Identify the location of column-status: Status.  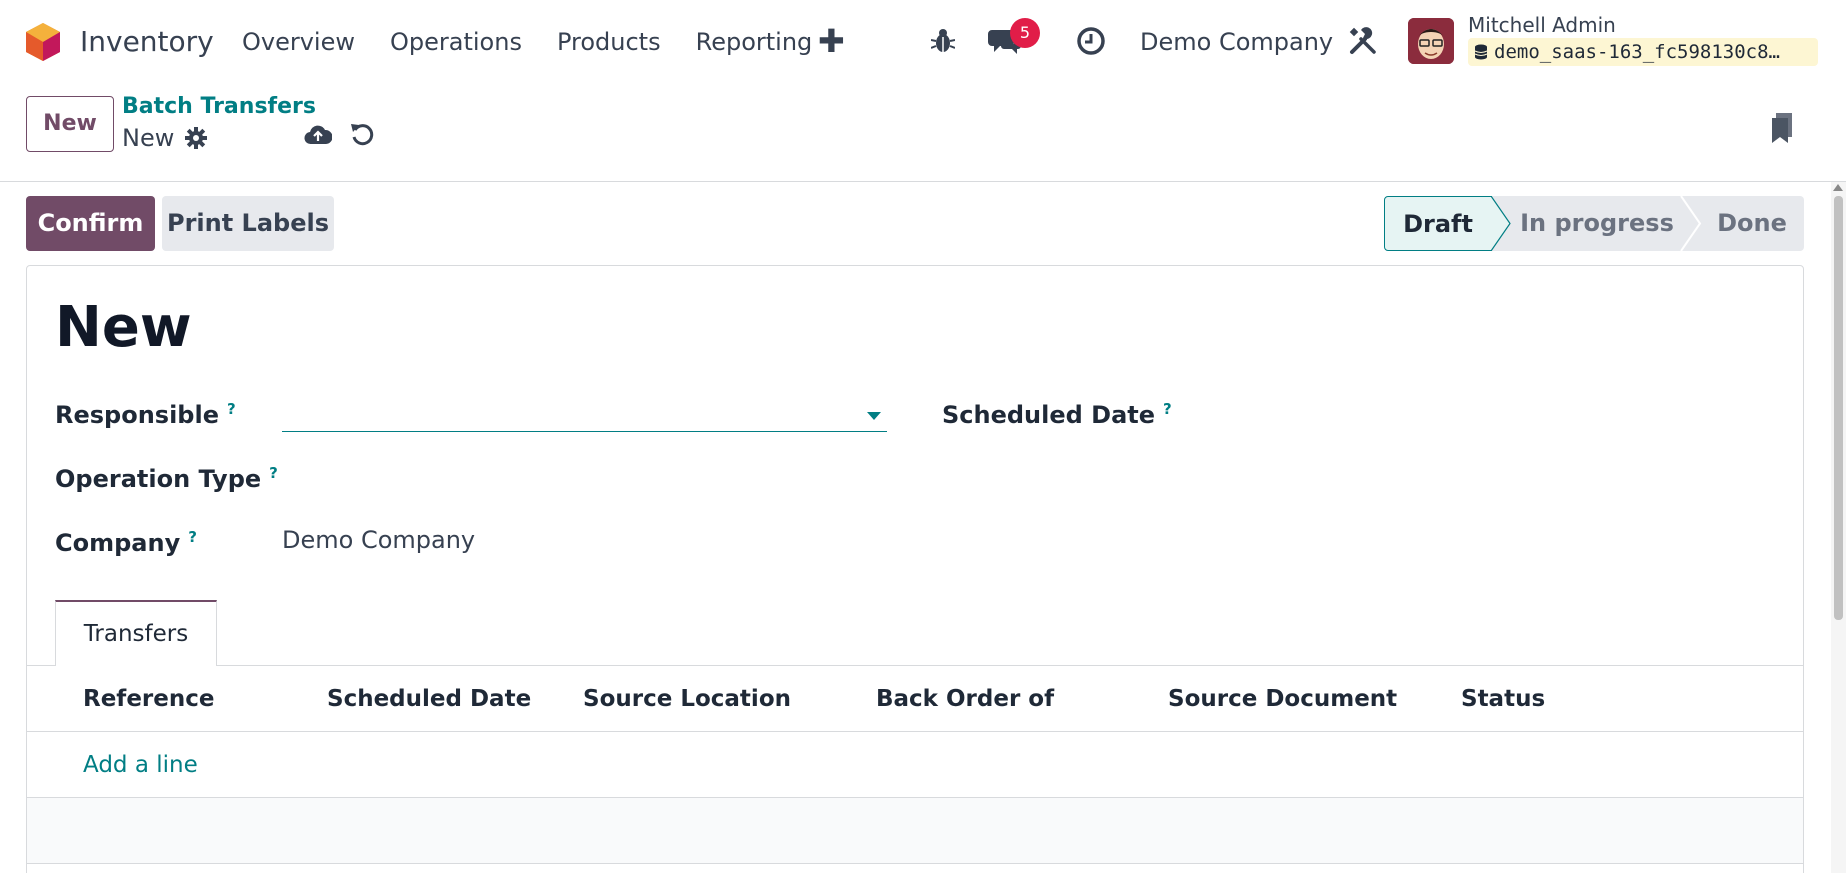
(1503, 699).